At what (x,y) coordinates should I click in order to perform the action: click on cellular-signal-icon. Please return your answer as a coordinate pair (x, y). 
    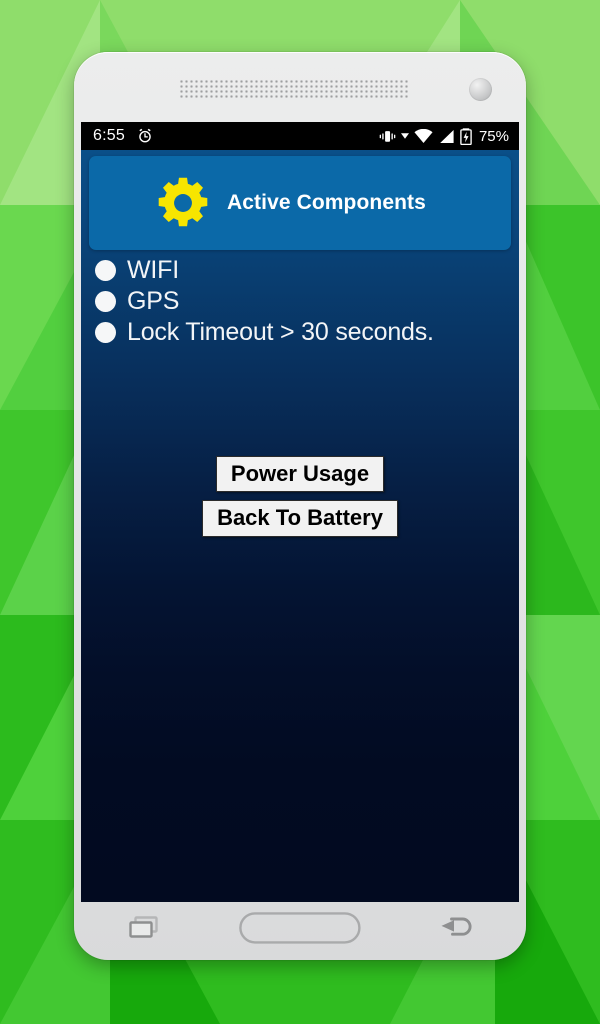
    Looking at the image, I should click on (446, 136).